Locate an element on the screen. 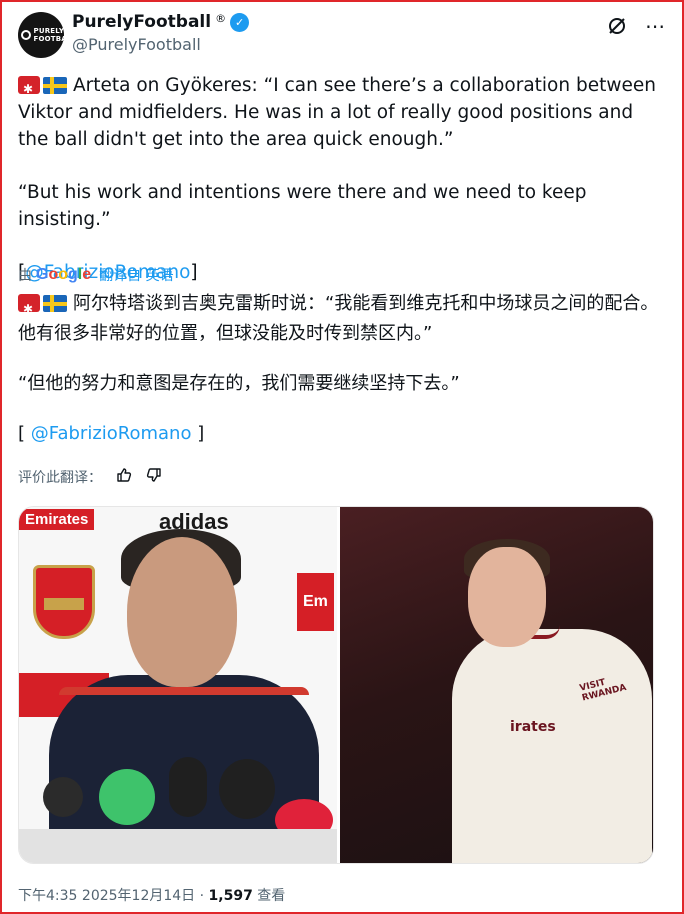 The image size is (684, 914). thumbs-down-icon is located at coordinates (154, 477).